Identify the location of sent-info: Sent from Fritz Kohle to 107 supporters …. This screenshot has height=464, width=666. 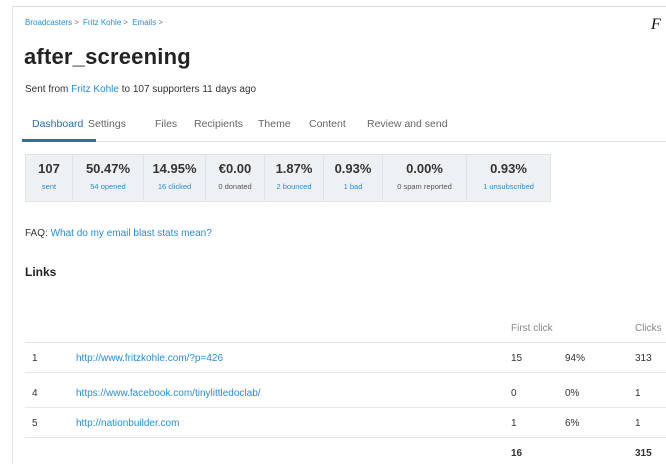
(140, 89).